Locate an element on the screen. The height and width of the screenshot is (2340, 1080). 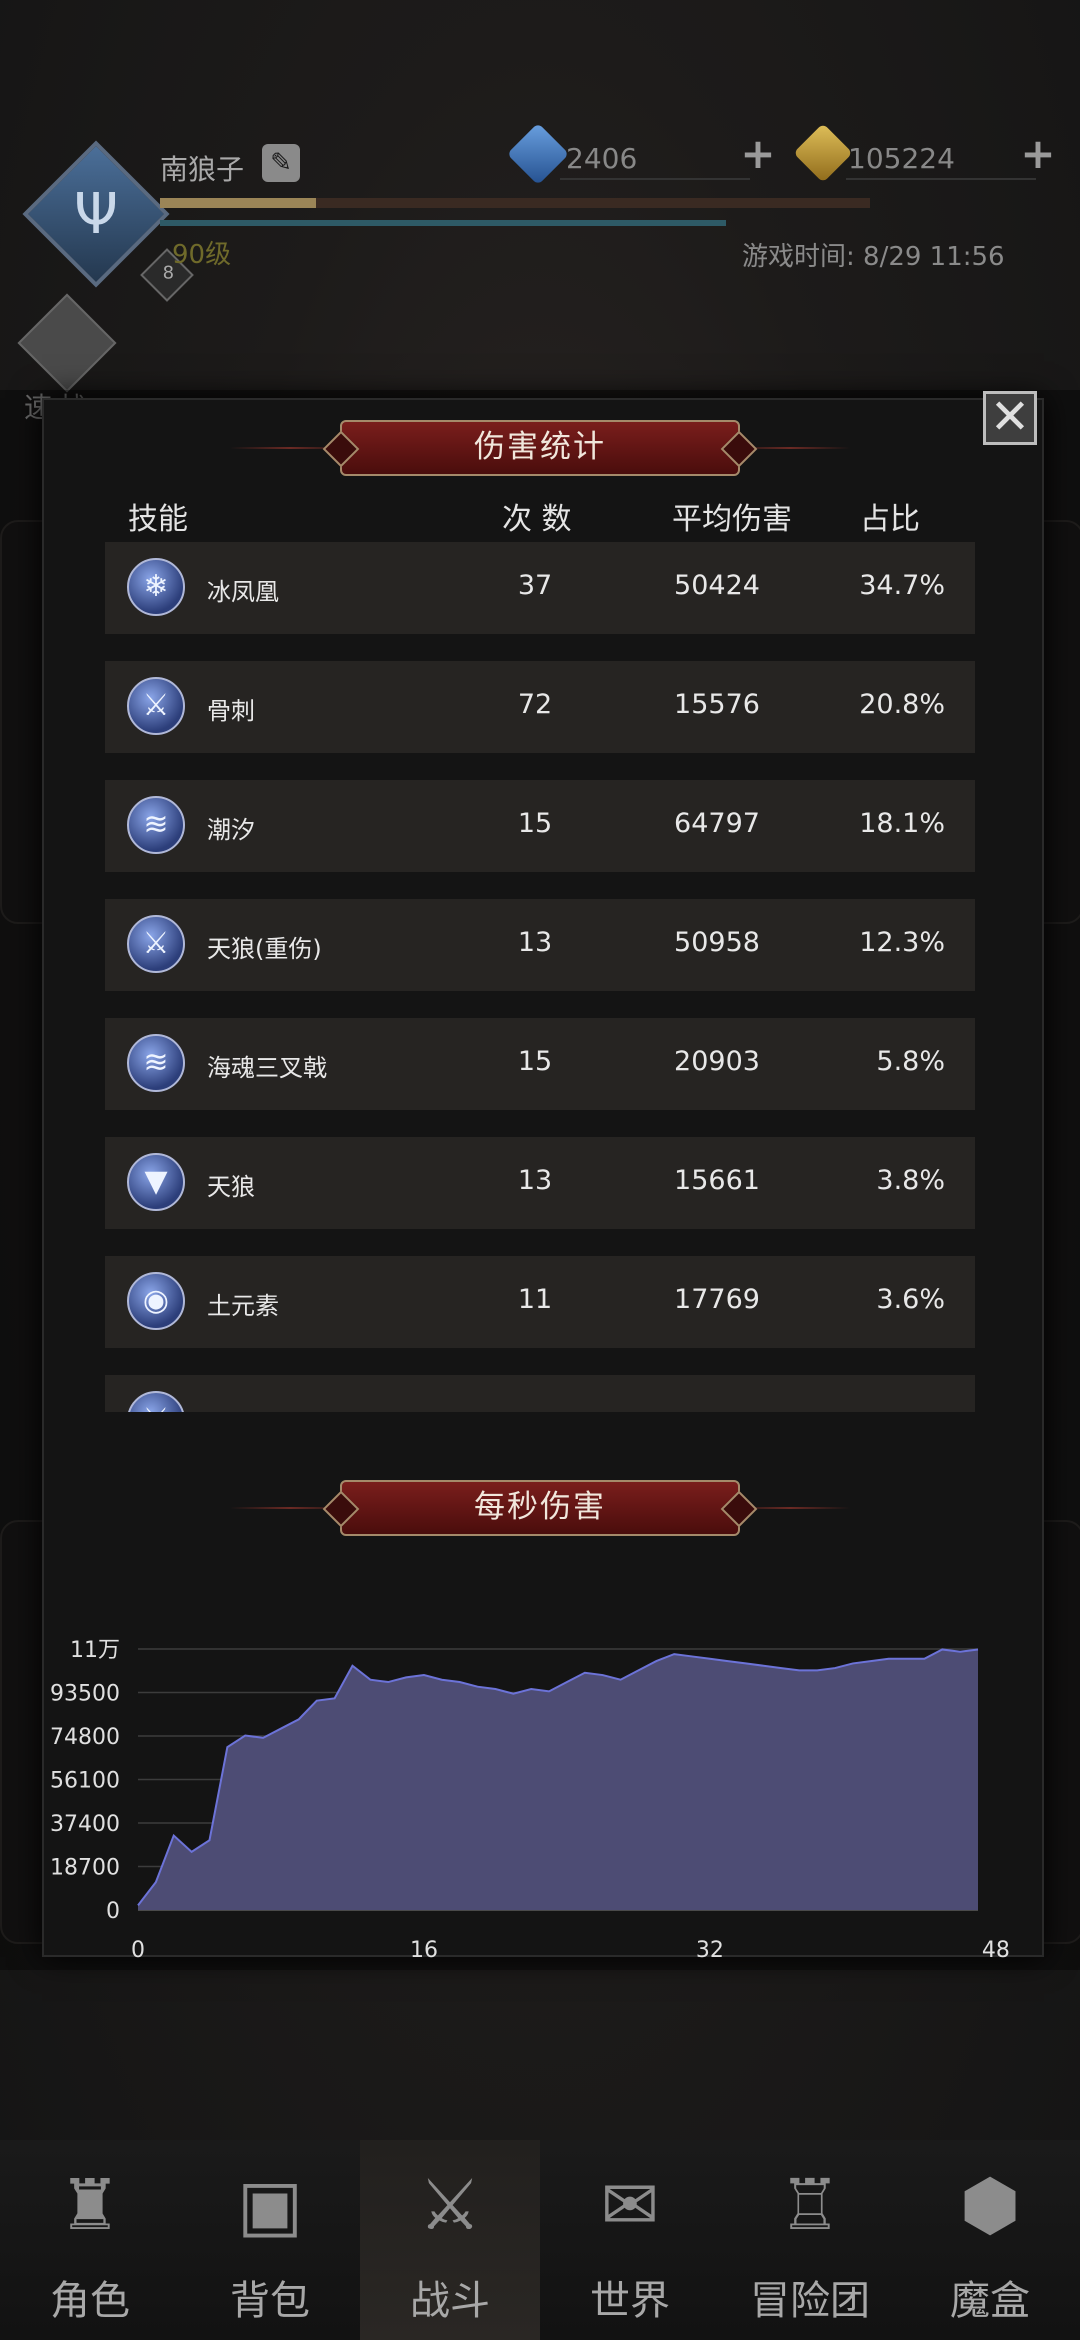
nav-label: 角色 is located at coordinates (90, 2301).